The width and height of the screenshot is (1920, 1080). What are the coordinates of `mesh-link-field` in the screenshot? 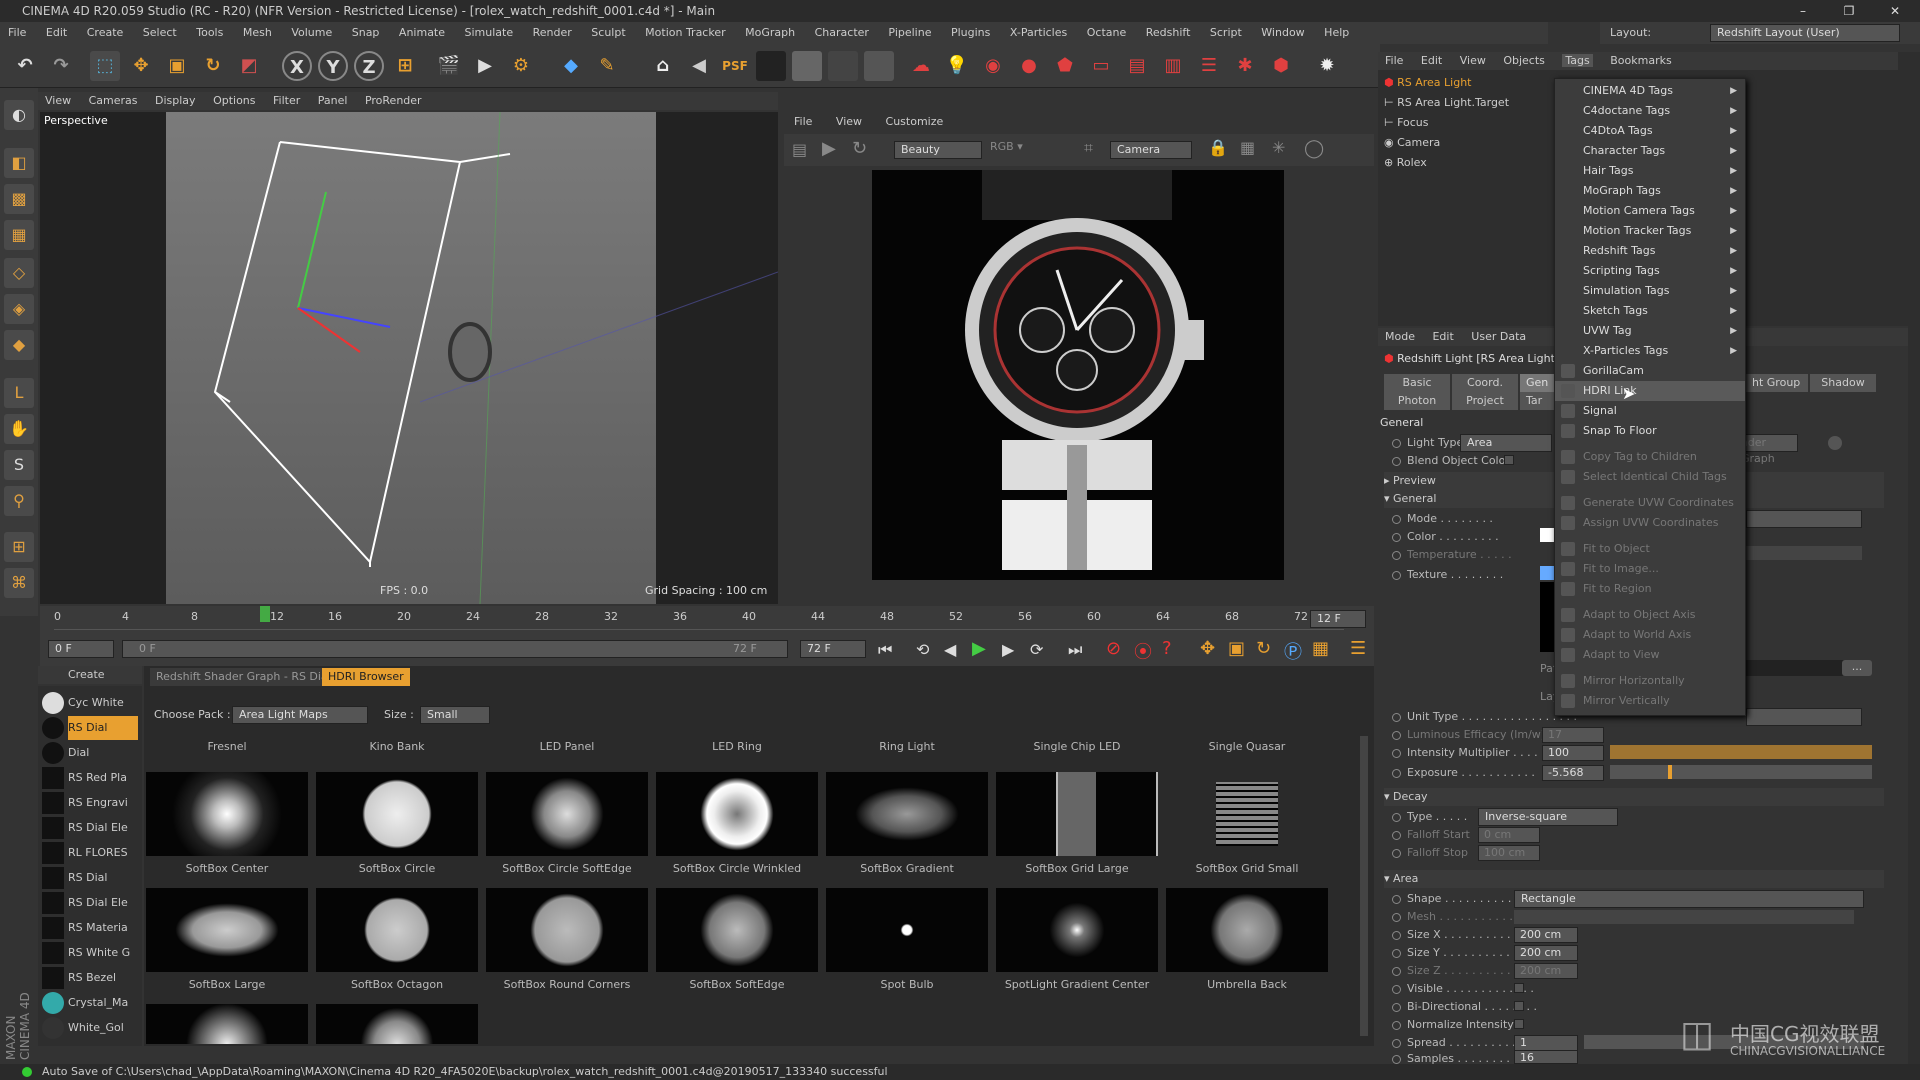 It's located at (1684, 917).